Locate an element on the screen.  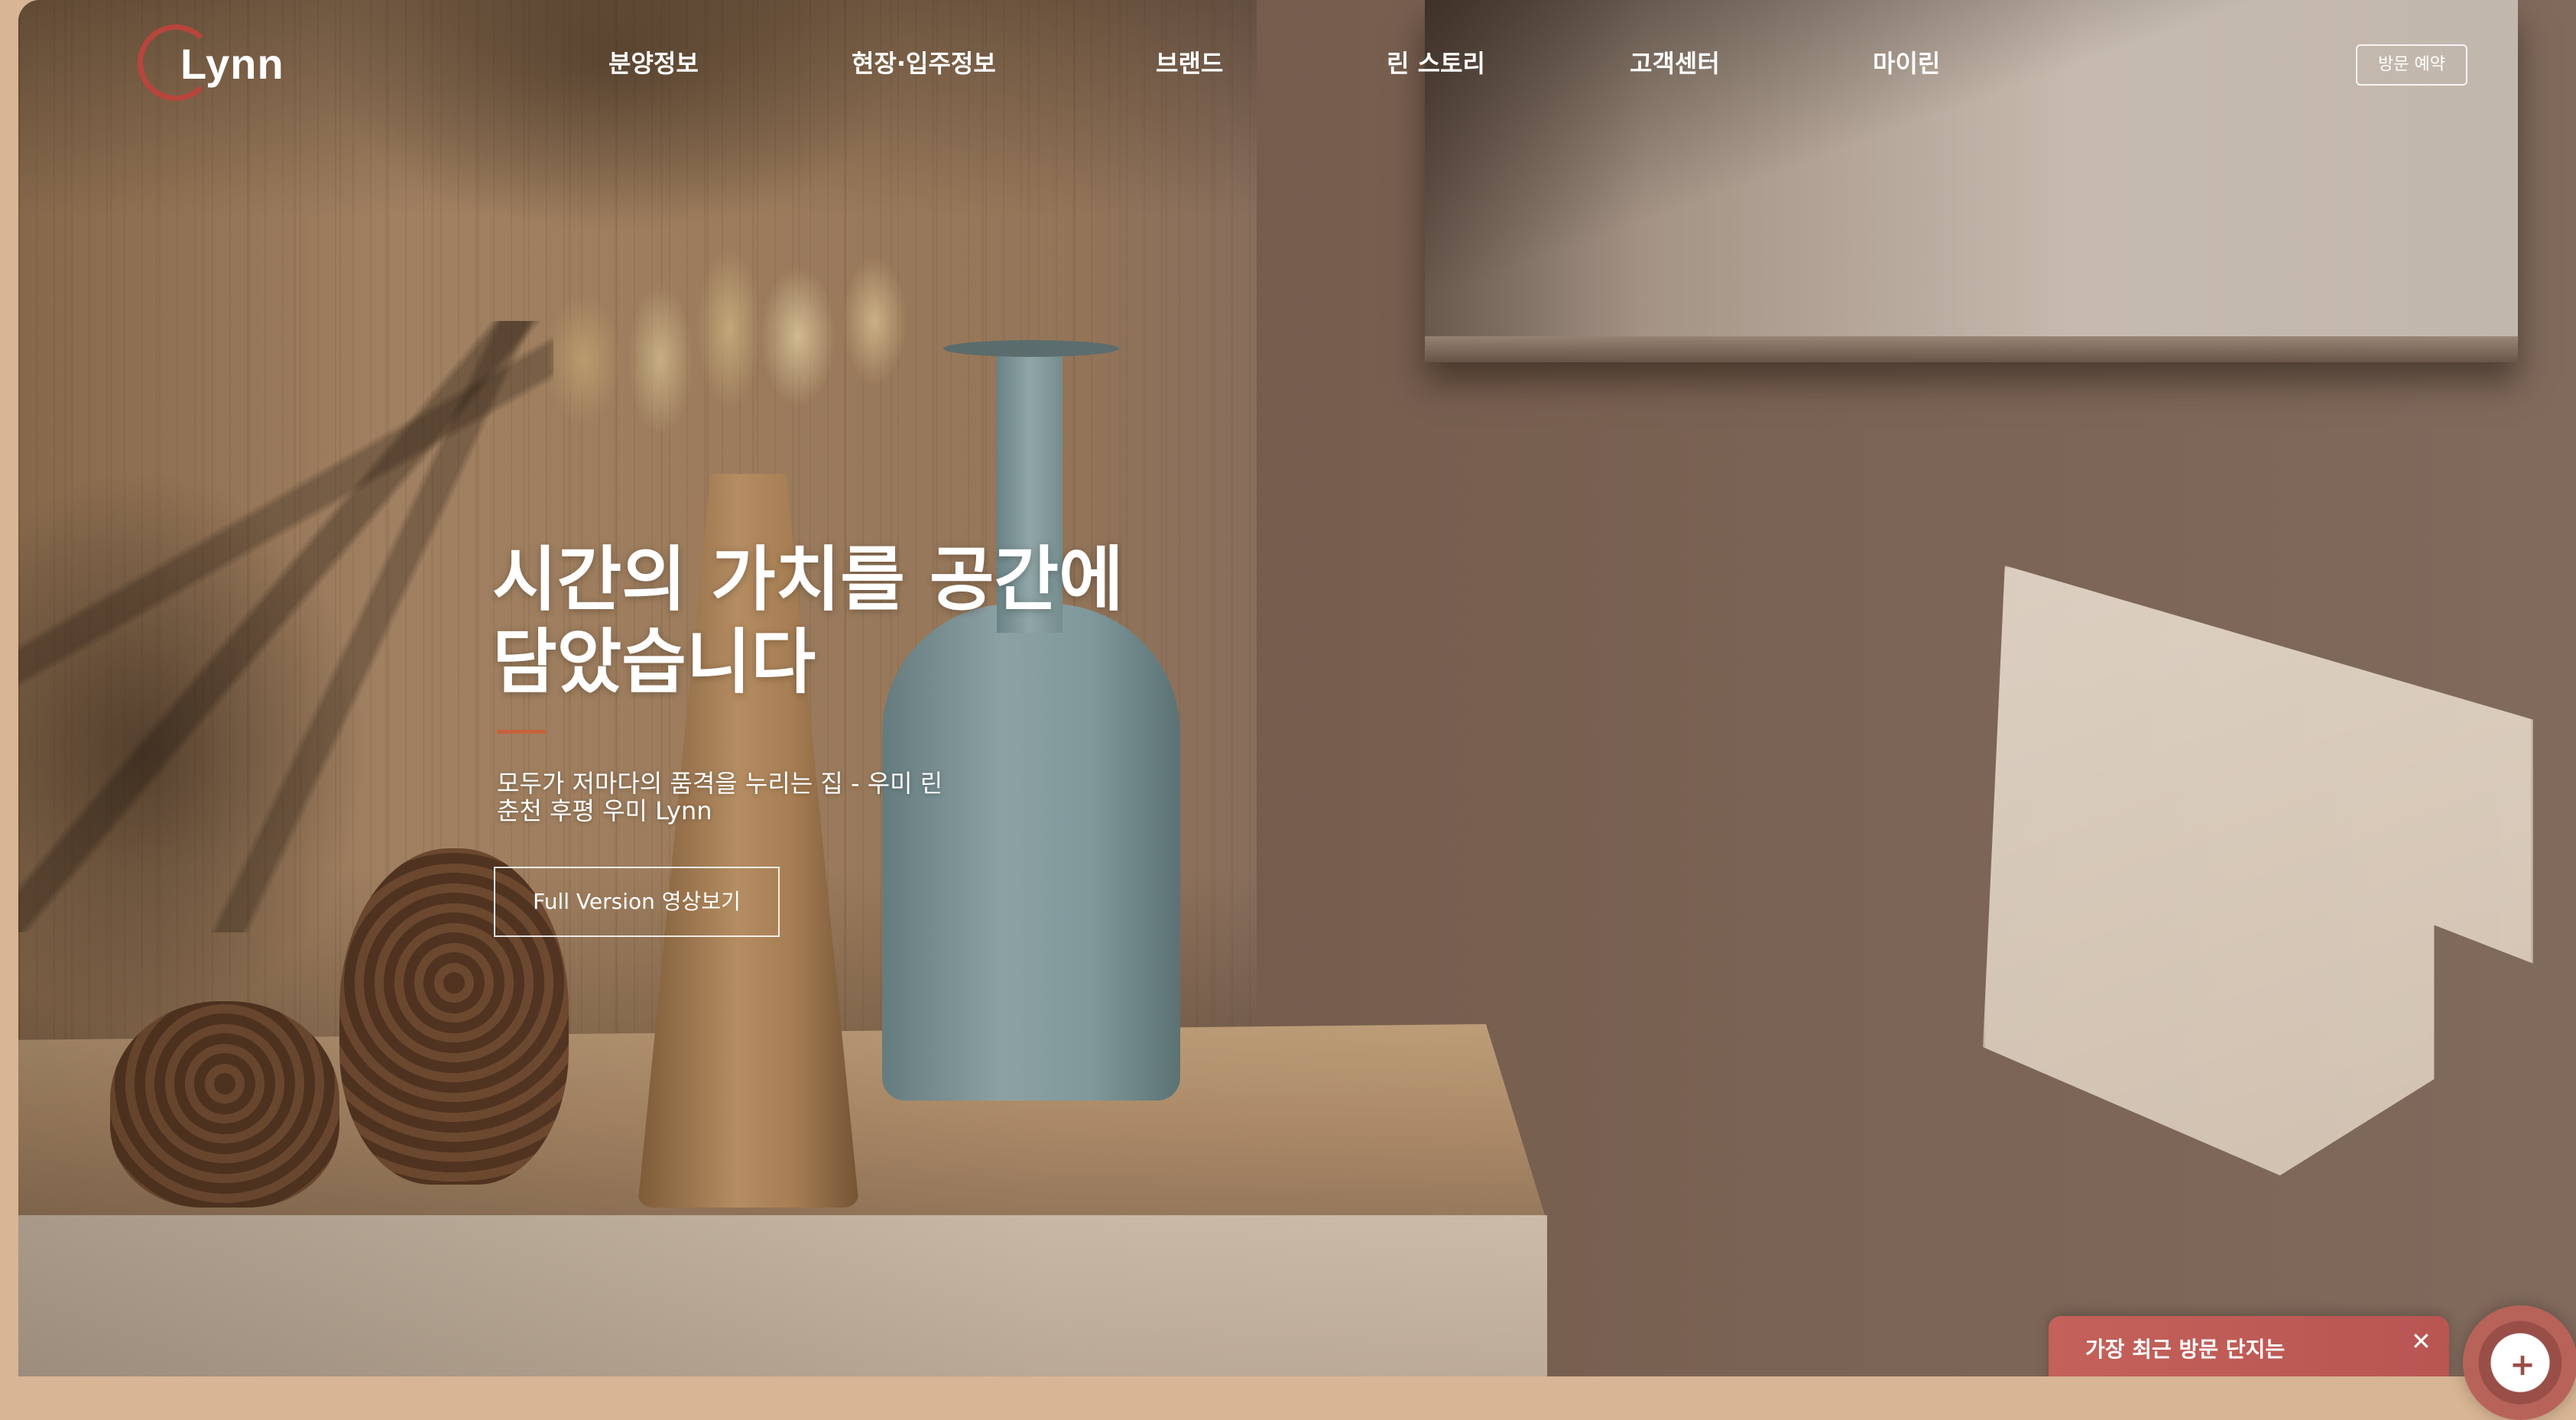
hero-divider is located at coordinates (521, 732).